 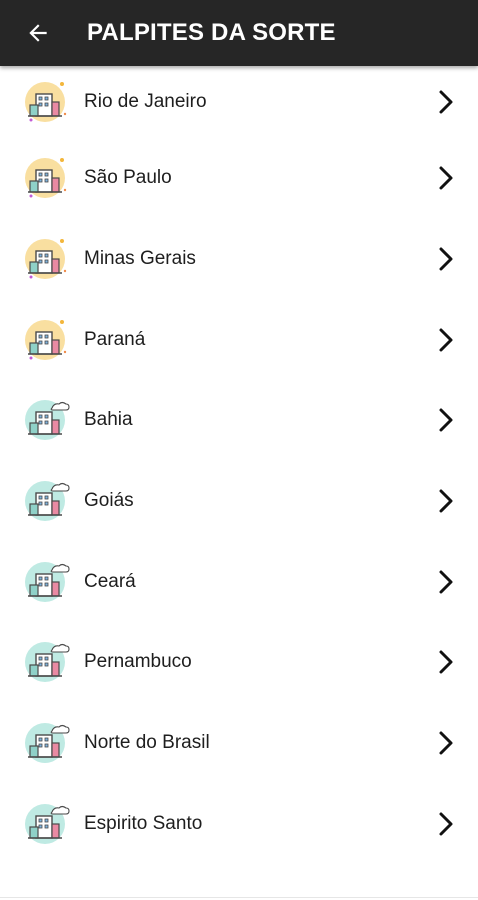 I want to click on list-item: Rio de Janeiro, so click(x=239, y=102).